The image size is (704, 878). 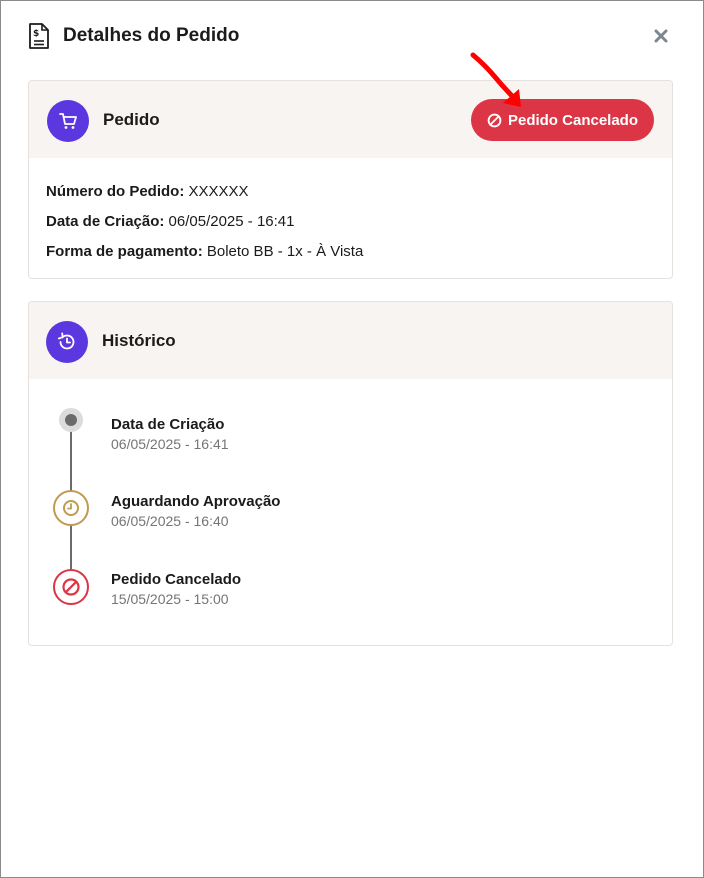 What do you see at coordinates (350, 340) in the screenshot?
I see `history-card-header: Histórico` at bounding box center [350, 340].